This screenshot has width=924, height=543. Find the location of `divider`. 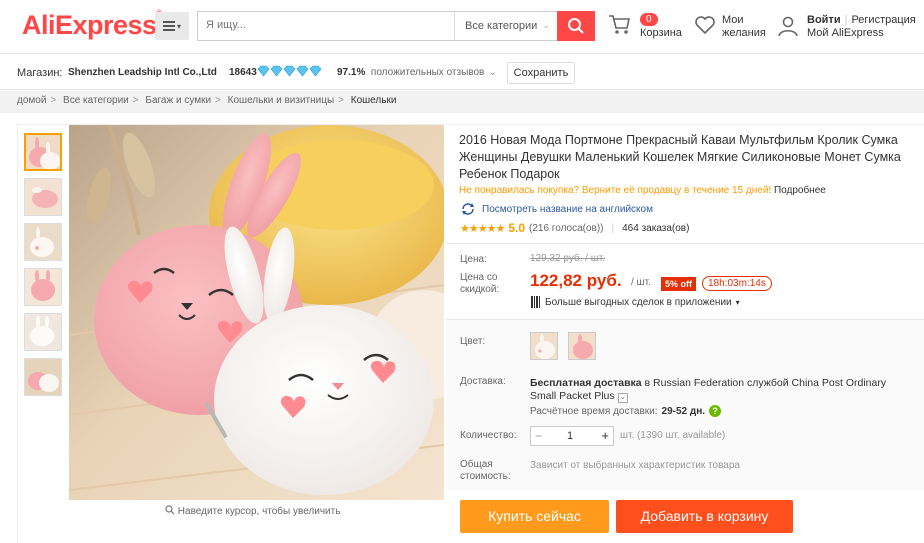

divider is located at coordinates (685, 243).